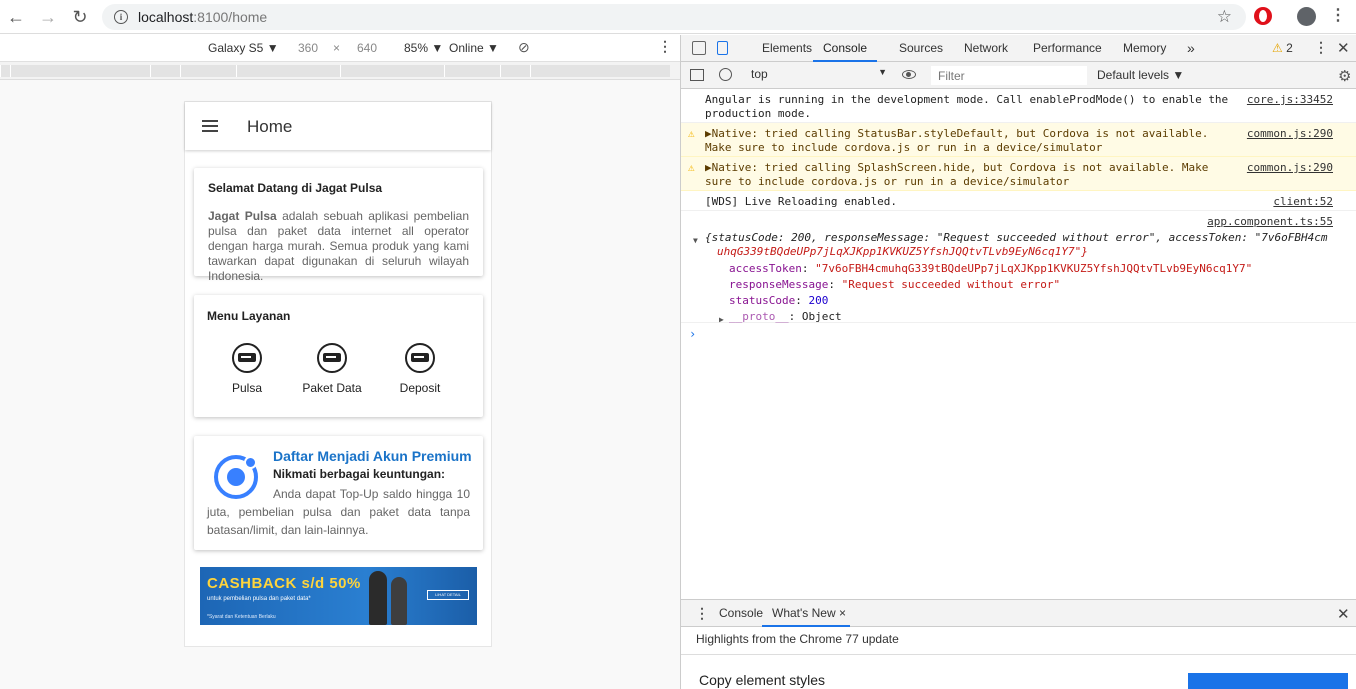 The width and height of the screenshot is (1356, 689). I want to click on media-query-ruler, so click(340, 71).